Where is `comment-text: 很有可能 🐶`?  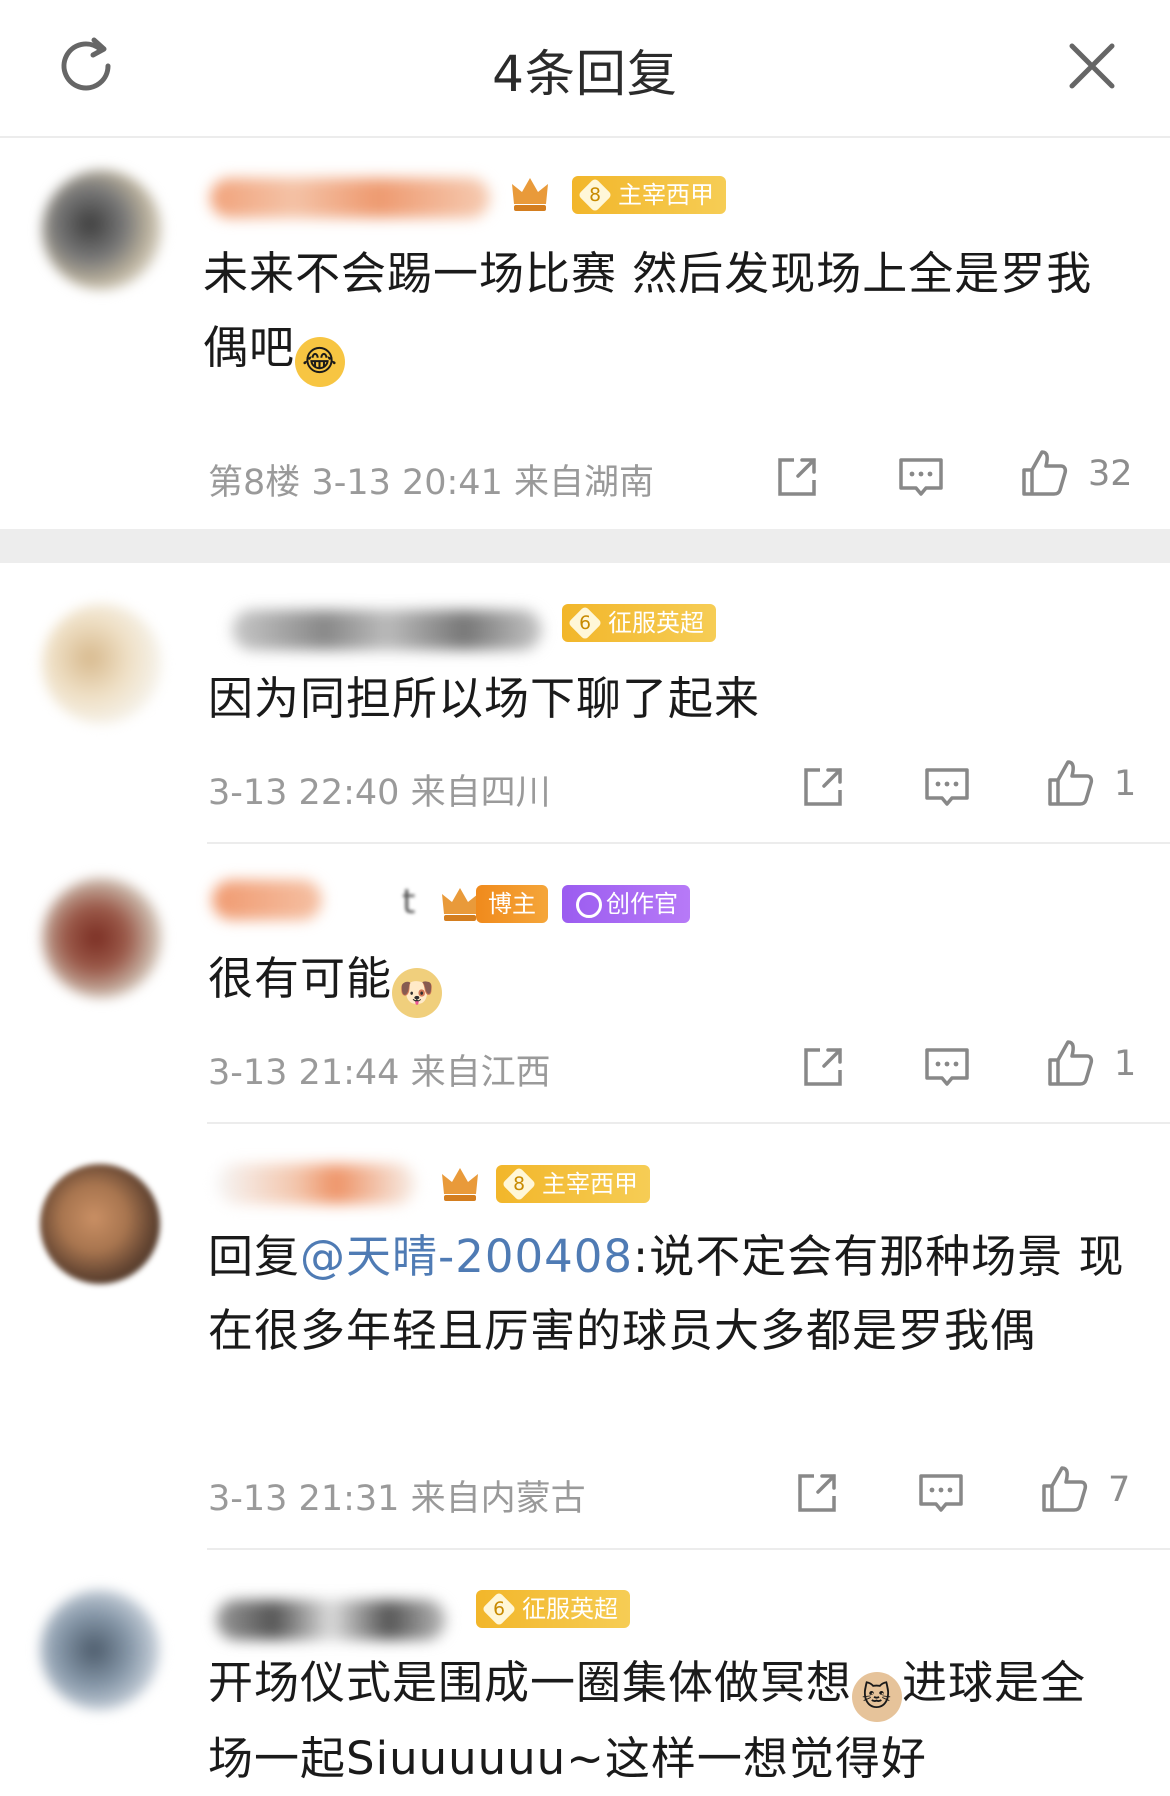
comment-text: 很有可能 🐶 is located at coordinates (325, 980).